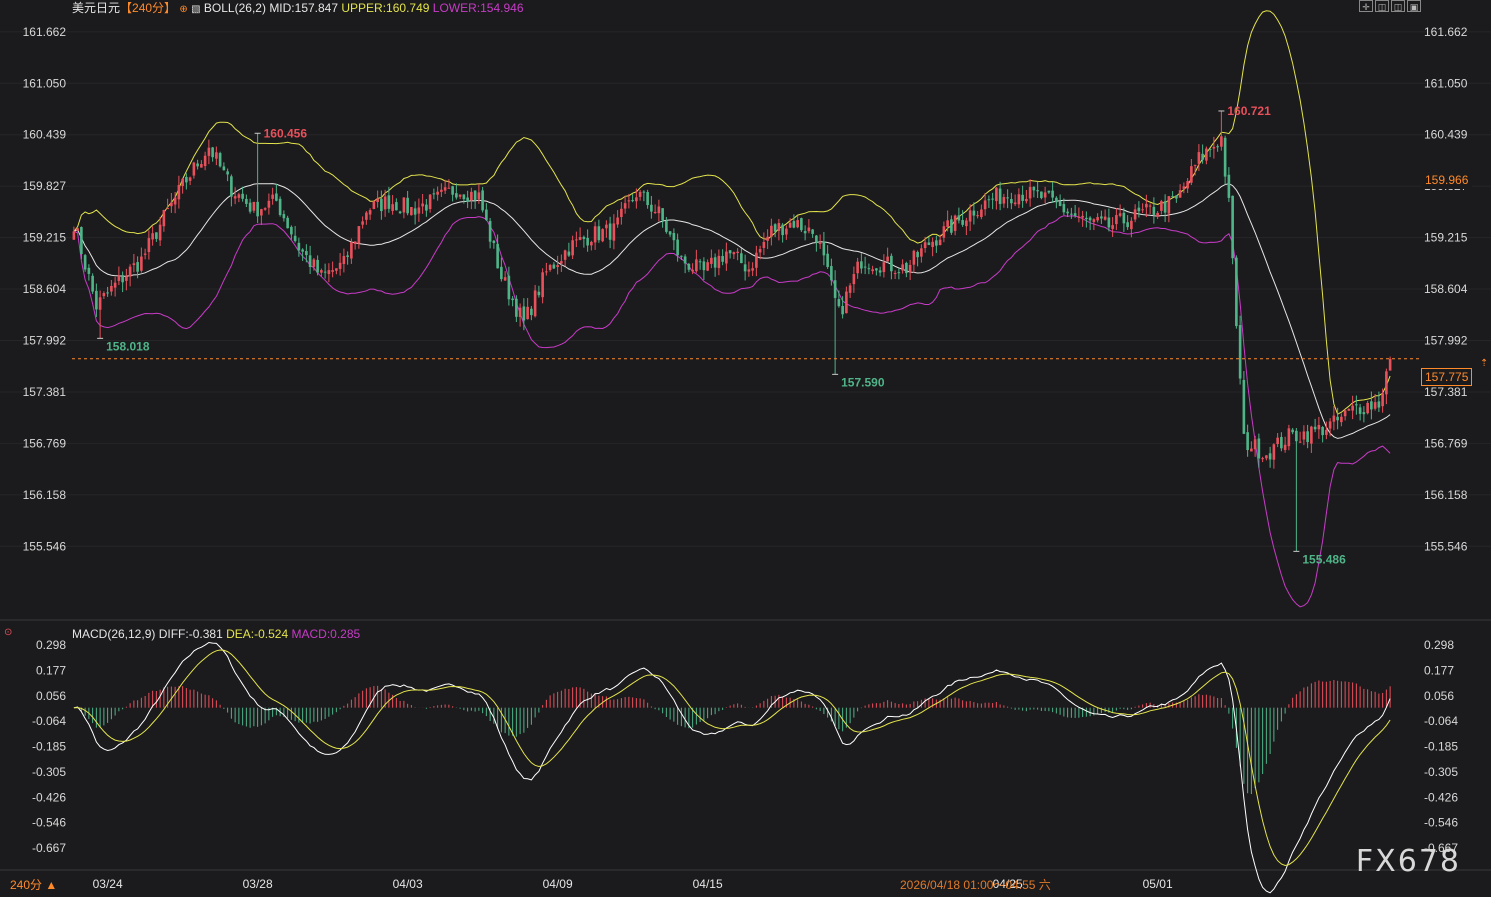 Image resolution: width=1491 pixels, height=897 pixels. Describe the element at coordinates (408, 884) in the screenshot. I see `x-tick-label: 04/03` at that location.